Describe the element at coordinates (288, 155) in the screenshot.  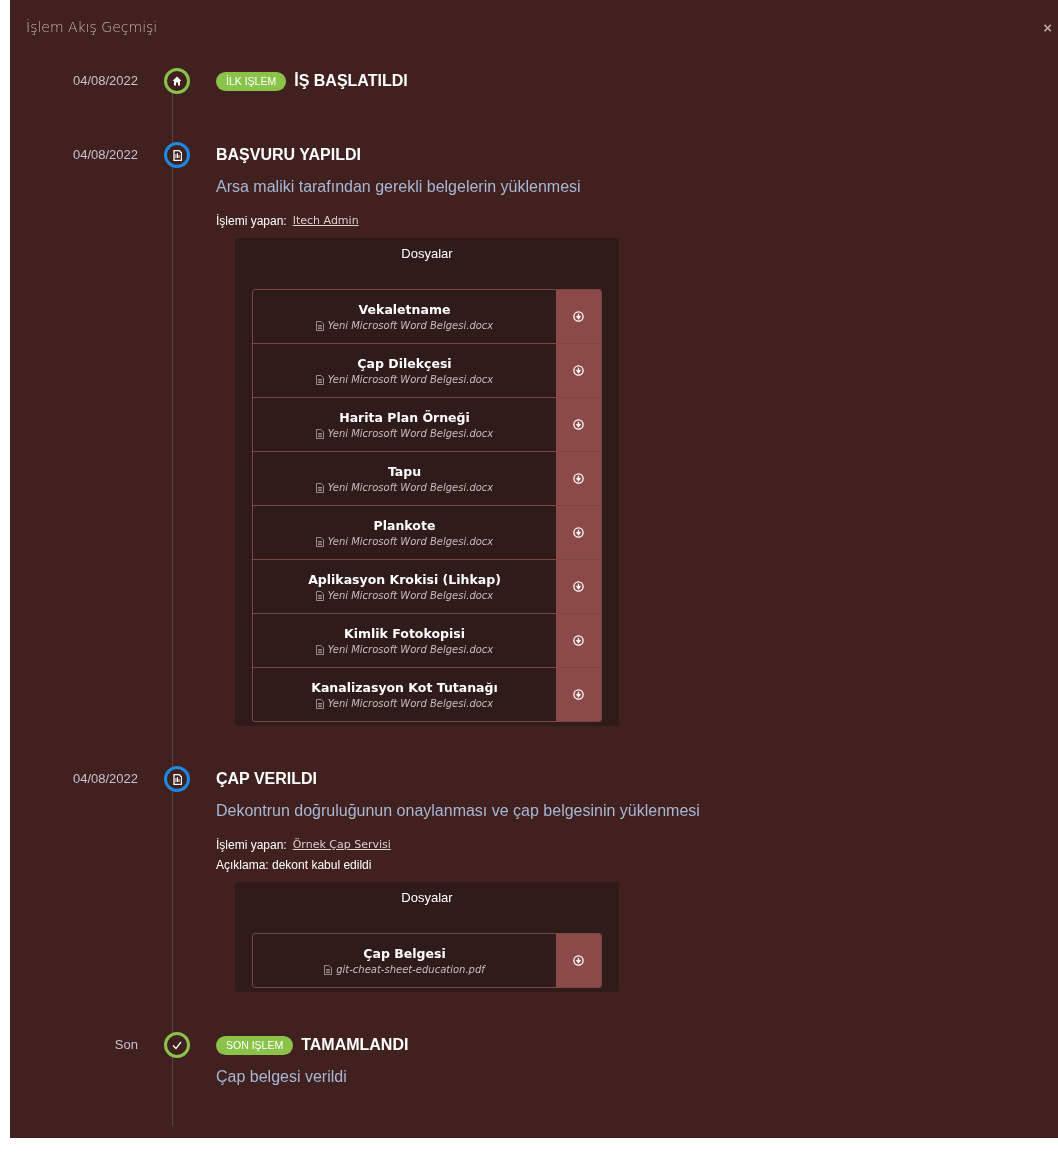
I see `event-title: BAŞVURU YAPILDI` at that location.